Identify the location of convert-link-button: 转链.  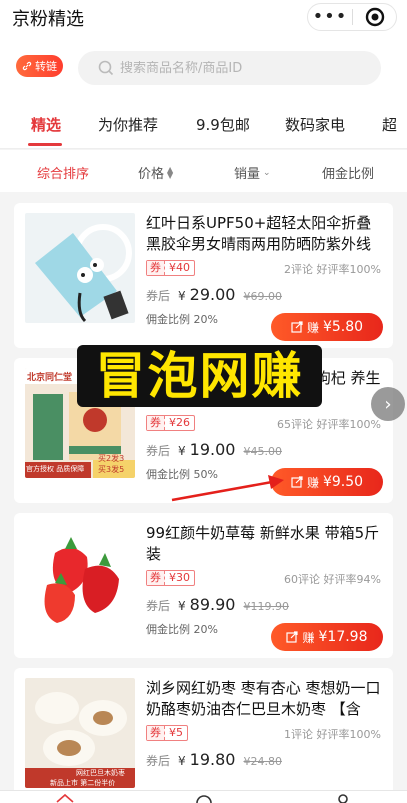
(39, 66).